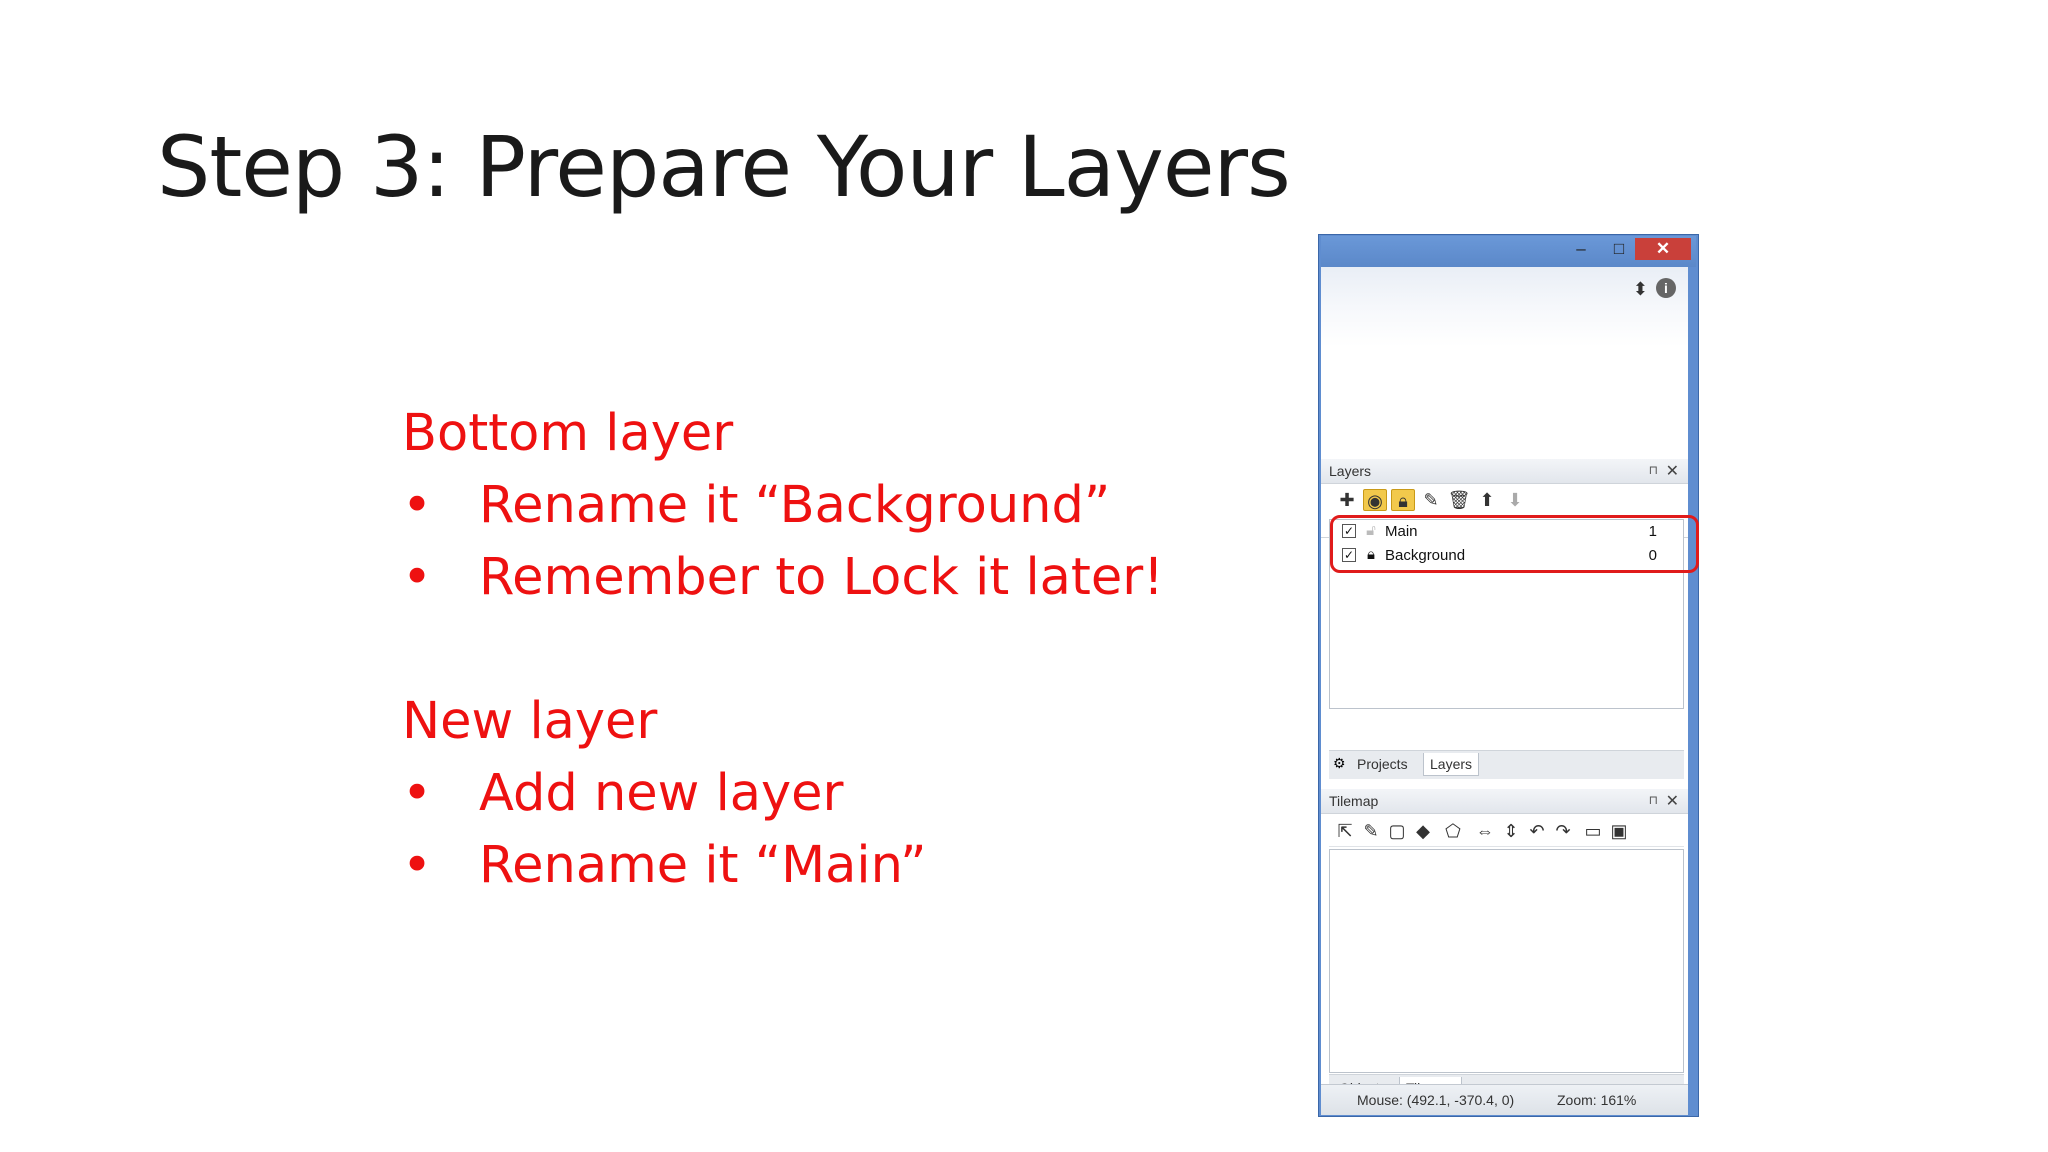  What do you see at coordinates (1593, 831) in the screenshot?
I see `folder-icon: ▭` at bounding box center [1593, 831].